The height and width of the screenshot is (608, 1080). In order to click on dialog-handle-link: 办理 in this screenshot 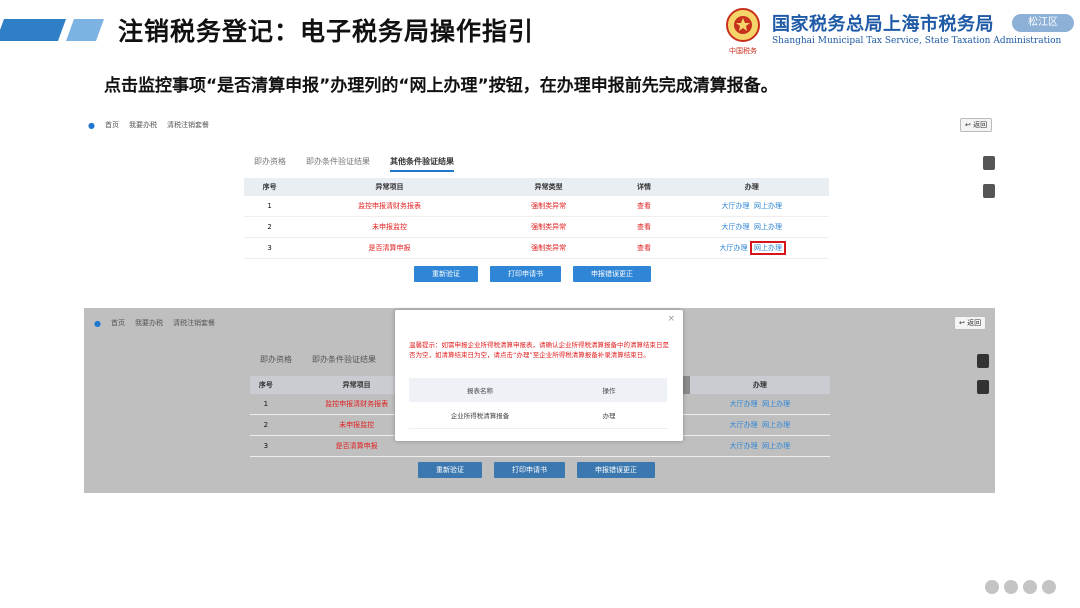, I will do `click(609, 415)`.